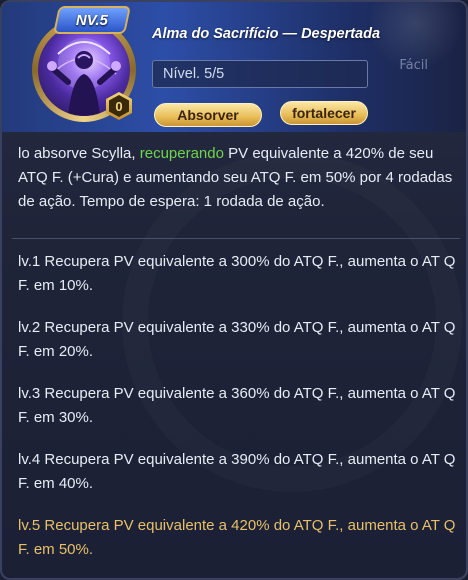 The height and width of the screenshot is (580, 468). What do you see at coordinates (266, 34) in the screenshot?
I see `skill-title: Alma do Sacrifício — Despertada` at bounding box center [266, 34].